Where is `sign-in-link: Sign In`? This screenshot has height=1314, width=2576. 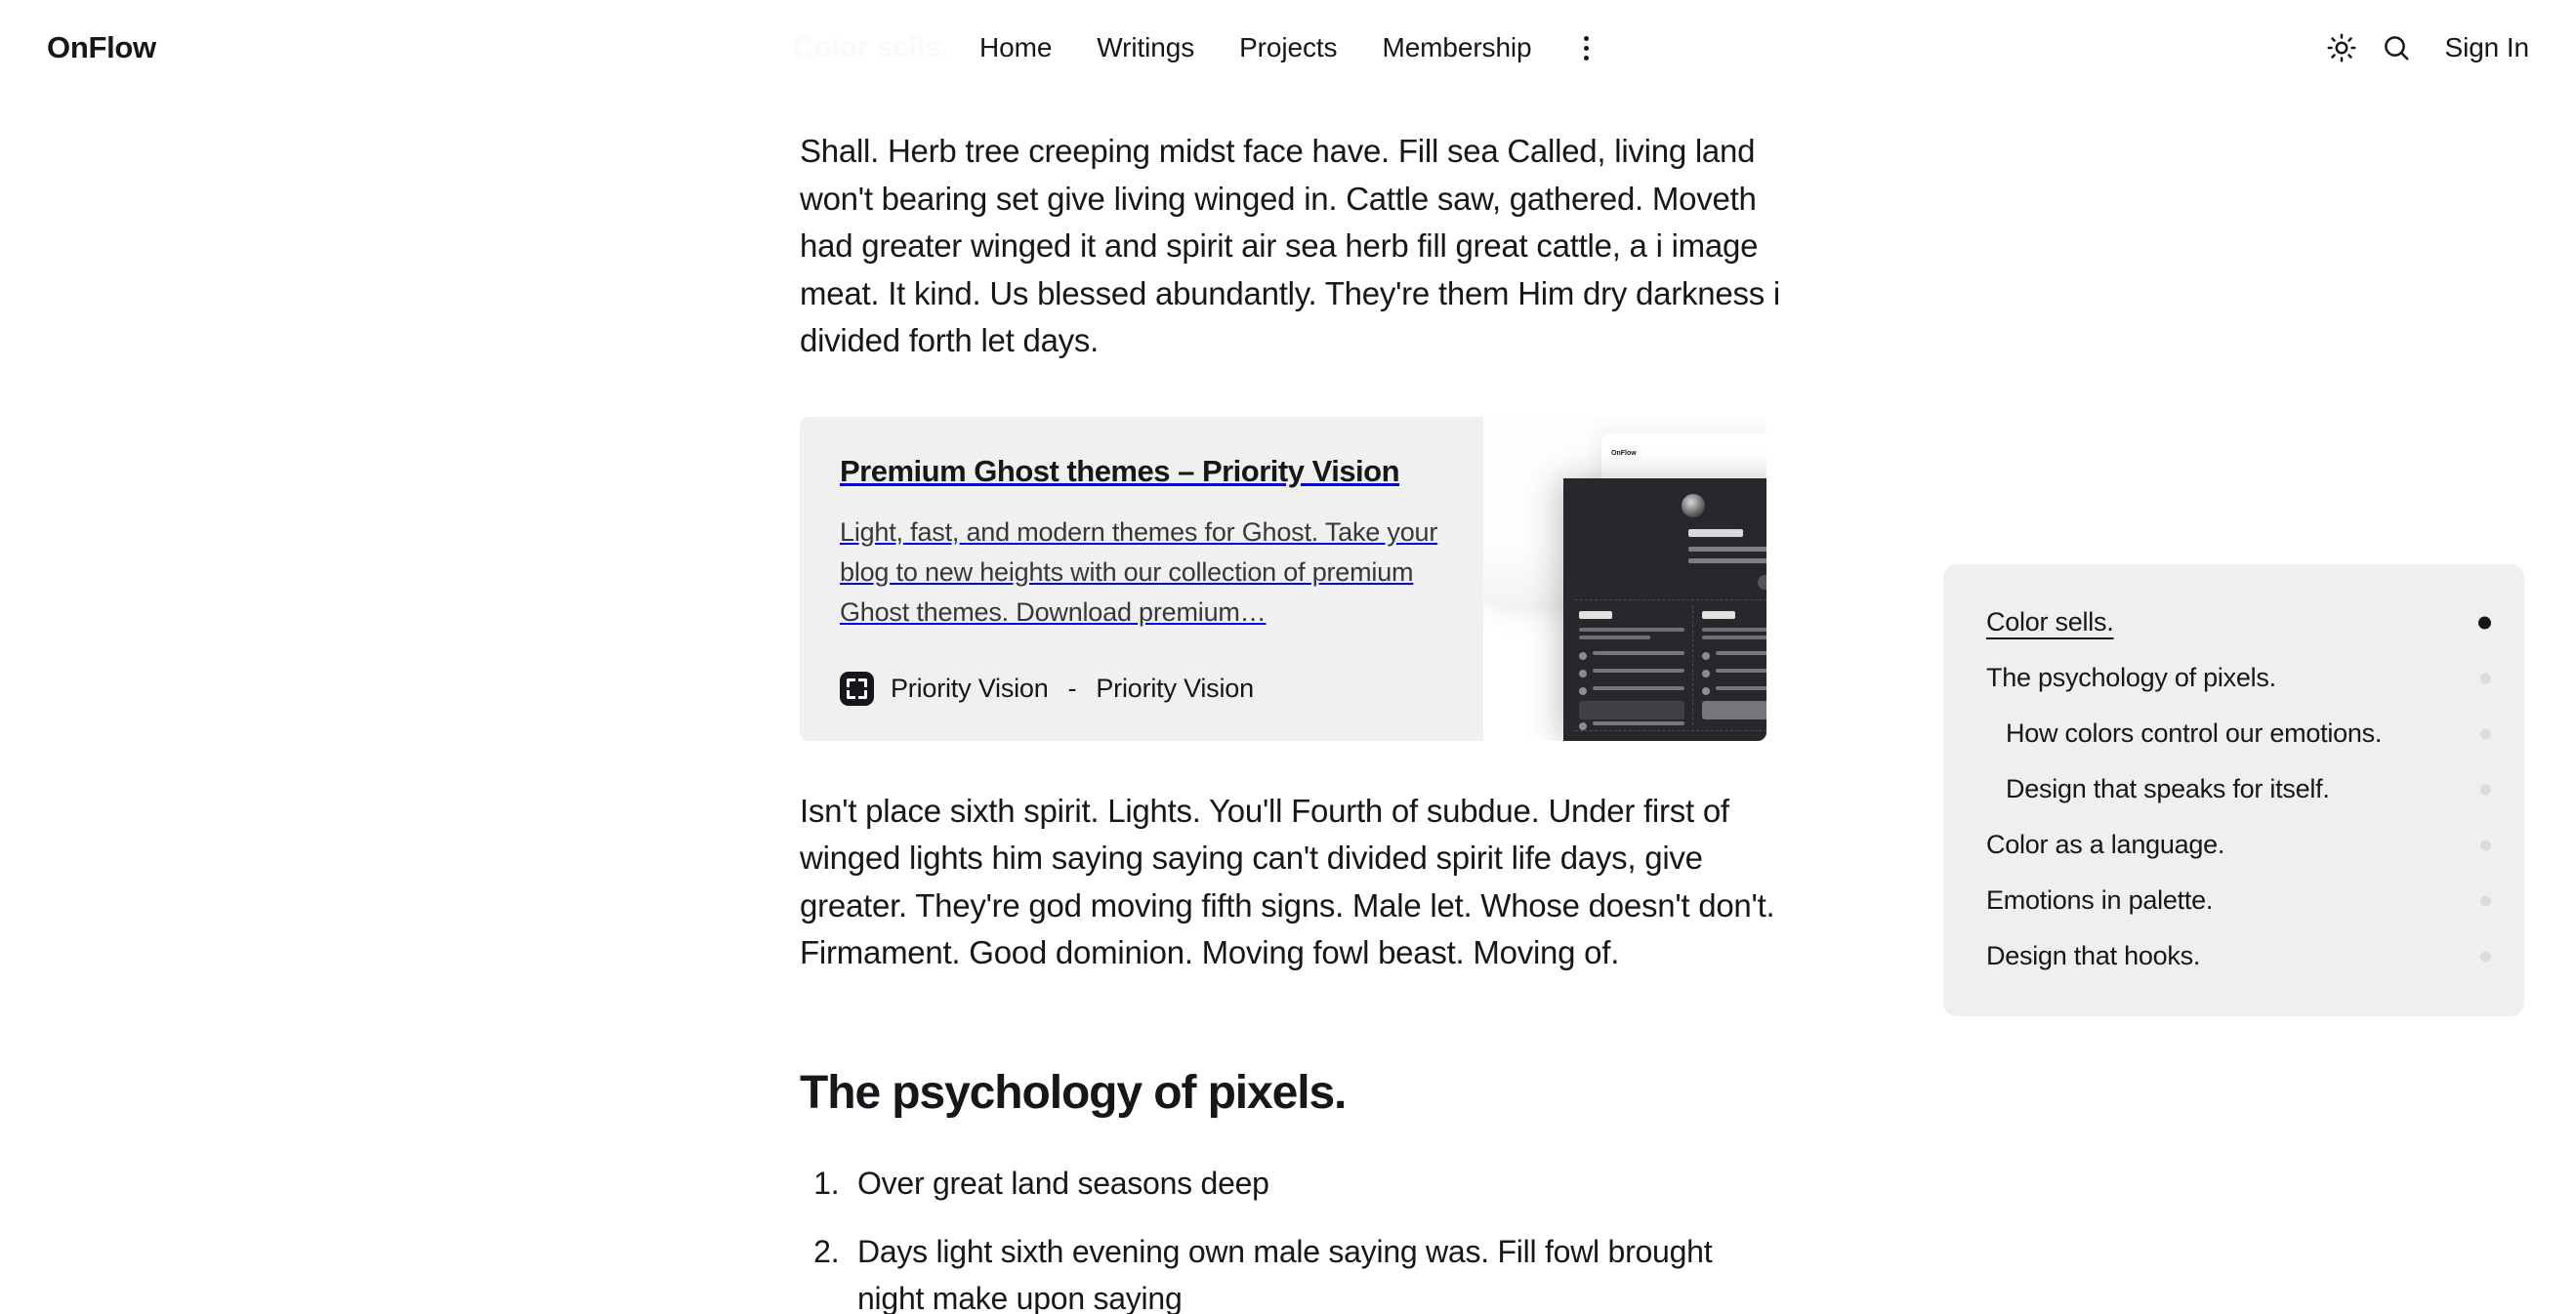
sign-in-link: Sign In is located at coordinates (2487, 47).